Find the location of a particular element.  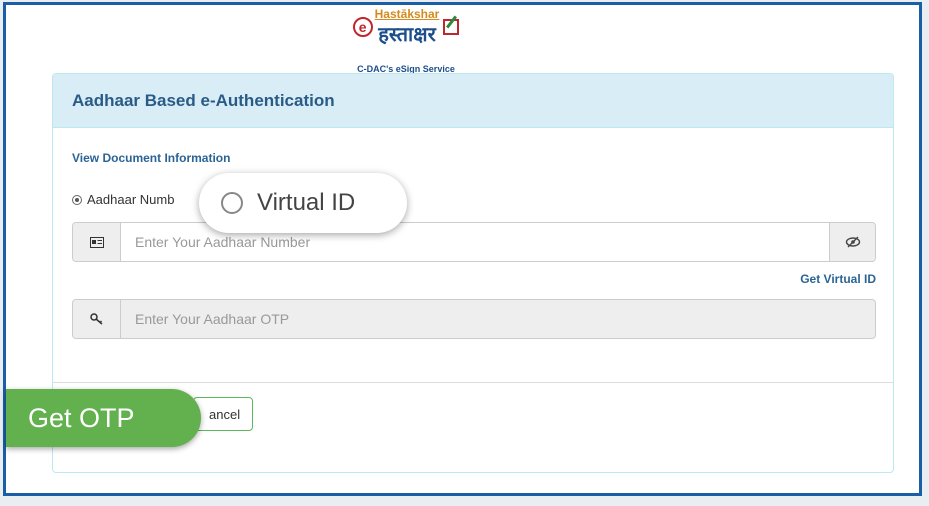

otp-group is located at coordinates (474, 319).